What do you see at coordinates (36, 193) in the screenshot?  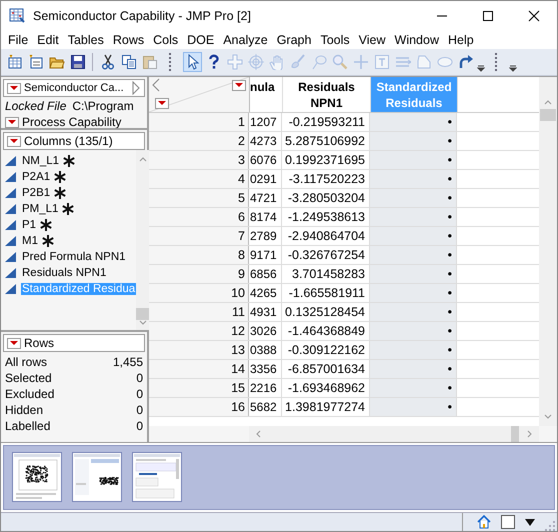 I see `column-item: P2B1` at bounding box center [36, 193].